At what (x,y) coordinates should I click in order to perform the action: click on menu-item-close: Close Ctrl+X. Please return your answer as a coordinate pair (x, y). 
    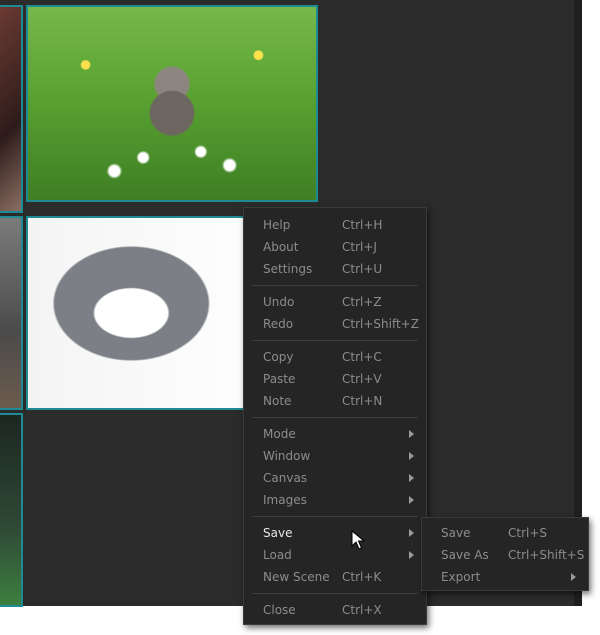
    Looking at the image, I should click on (335, 610).